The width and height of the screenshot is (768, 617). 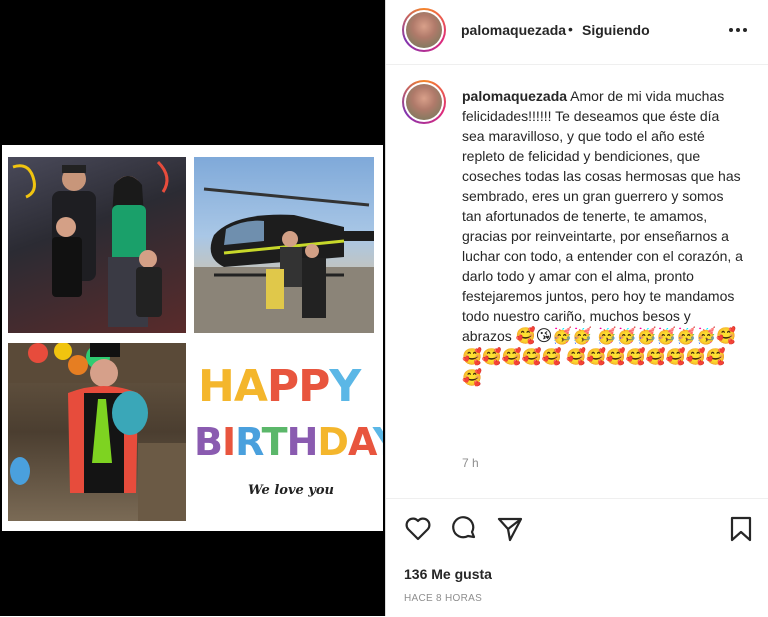 What do you see at coordinates (510, 531) in the screenshot?
I see `share-icon` at bounding box center [510, 531].